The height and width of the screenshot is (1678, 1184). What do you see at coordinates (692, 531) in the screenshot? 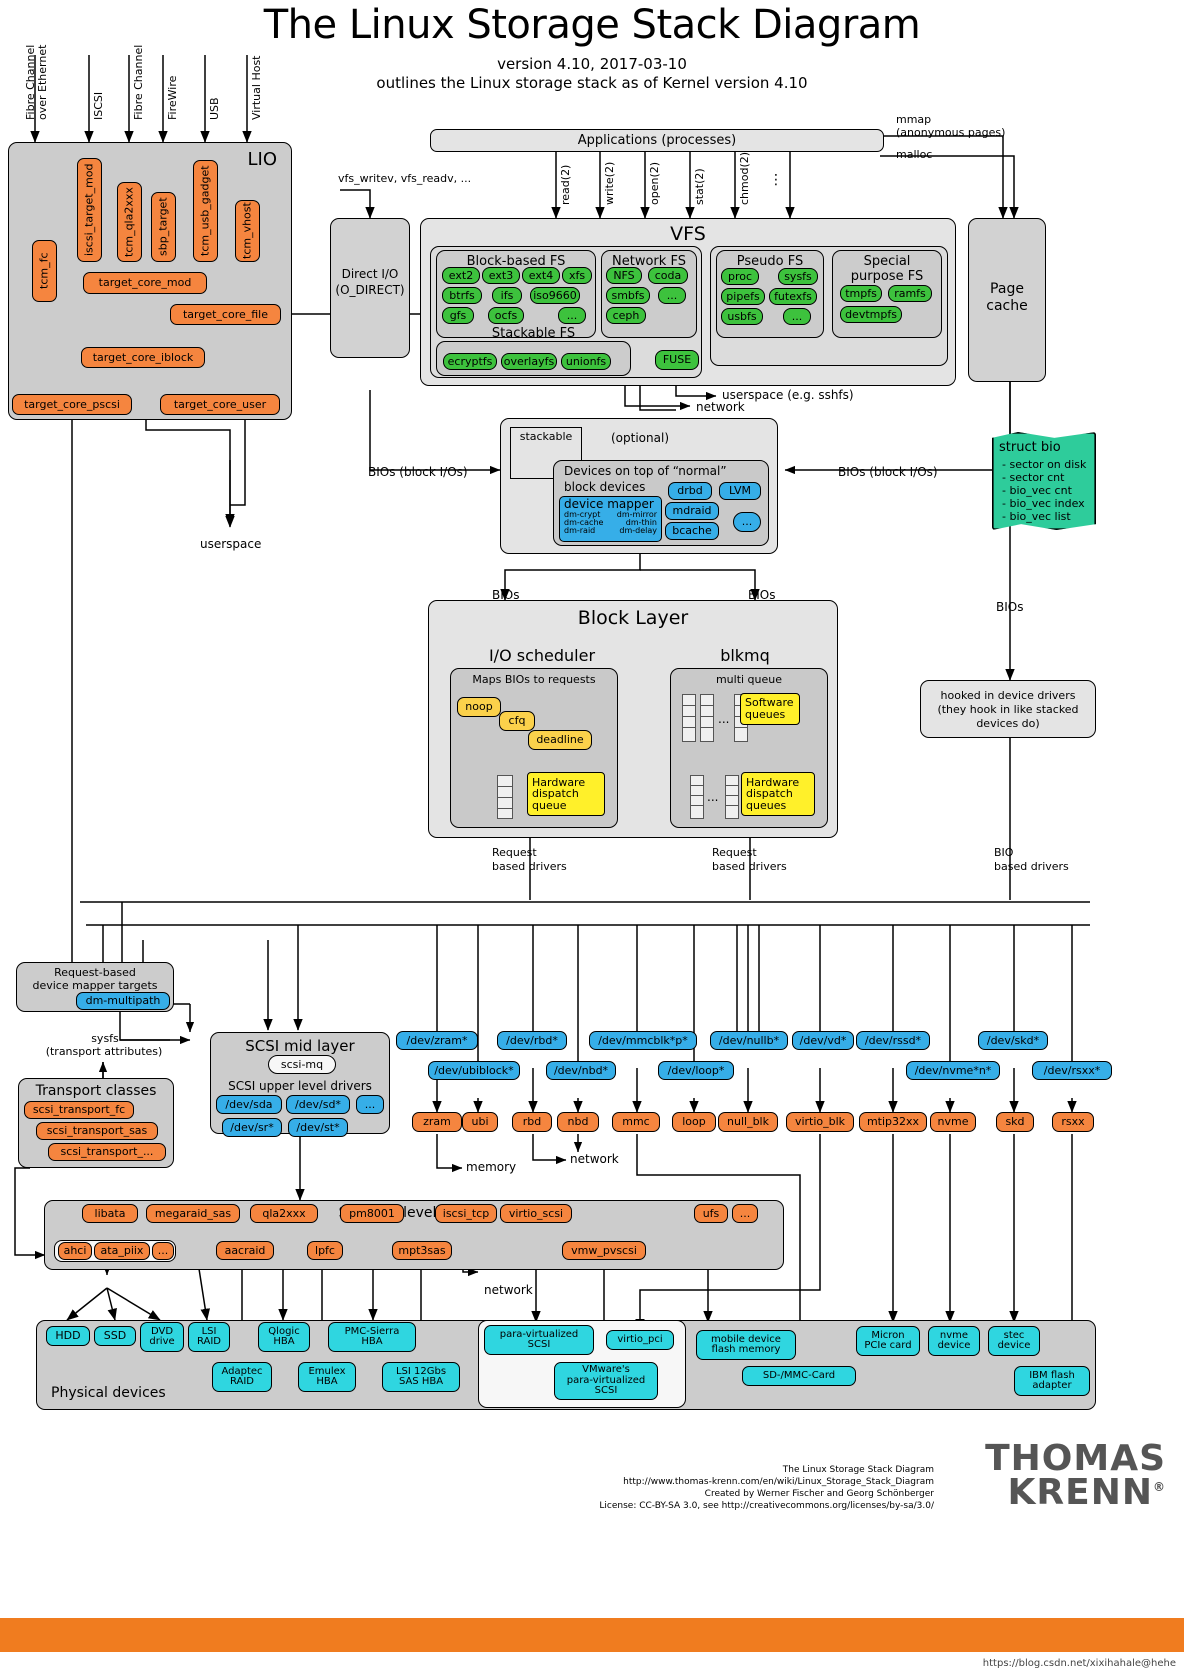
I see `stacked-bcache: bcache` at bounding box center [692, 531].